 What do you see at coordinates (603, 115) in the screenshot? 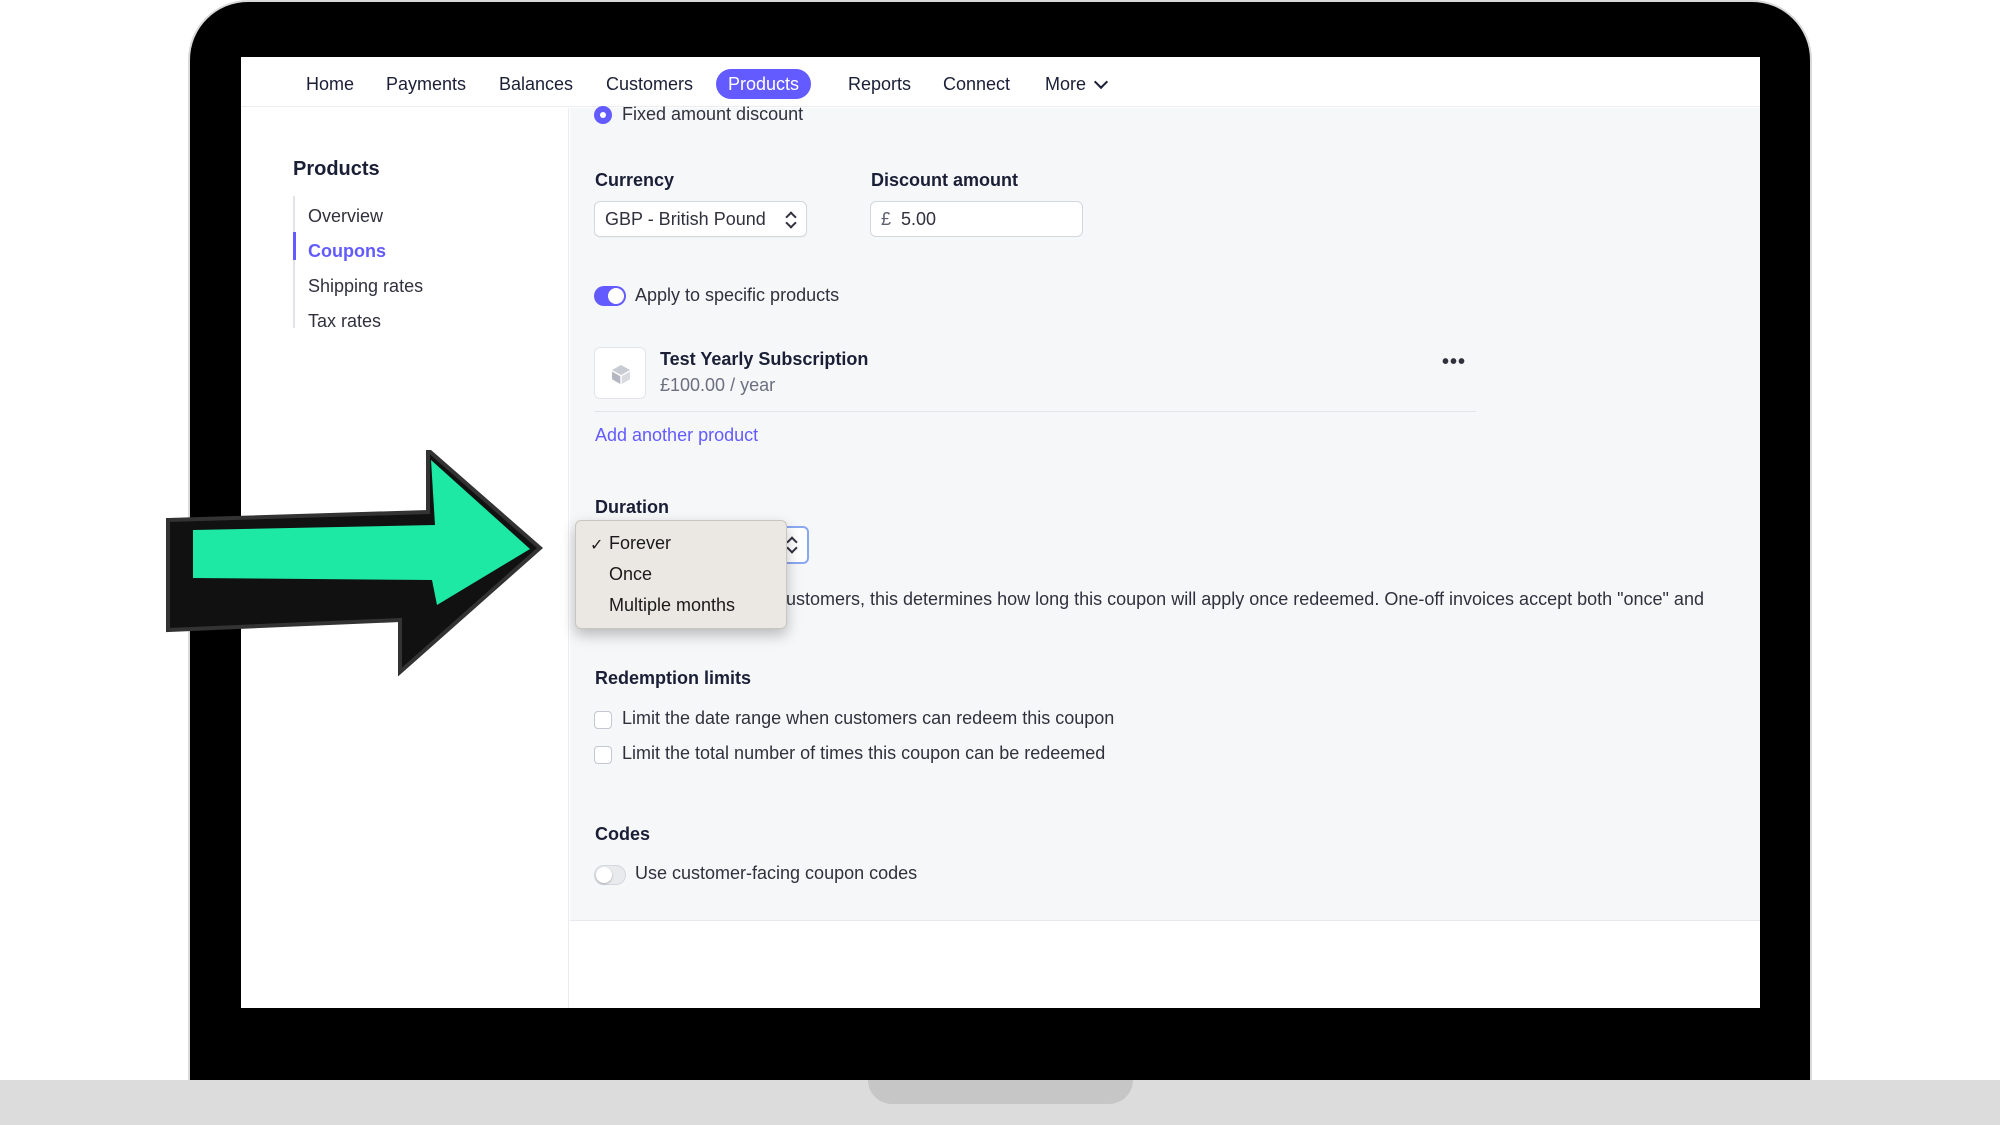
I see `fixed-amount-radio` at bounding box center [603, 115].